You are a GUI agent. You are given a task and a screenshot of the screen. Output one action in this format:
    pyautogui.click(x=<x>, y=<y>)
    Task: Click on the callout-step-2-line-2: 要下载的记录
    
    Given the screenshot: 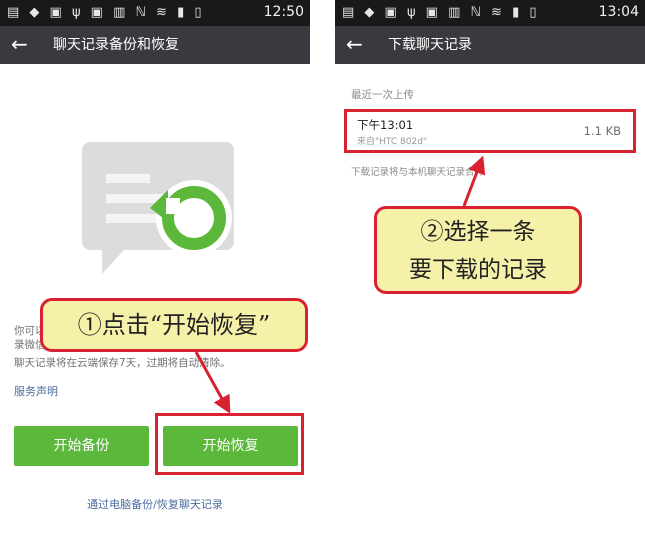 What is the action you would take?
    pyautogui.click(x=478, y=270)
    